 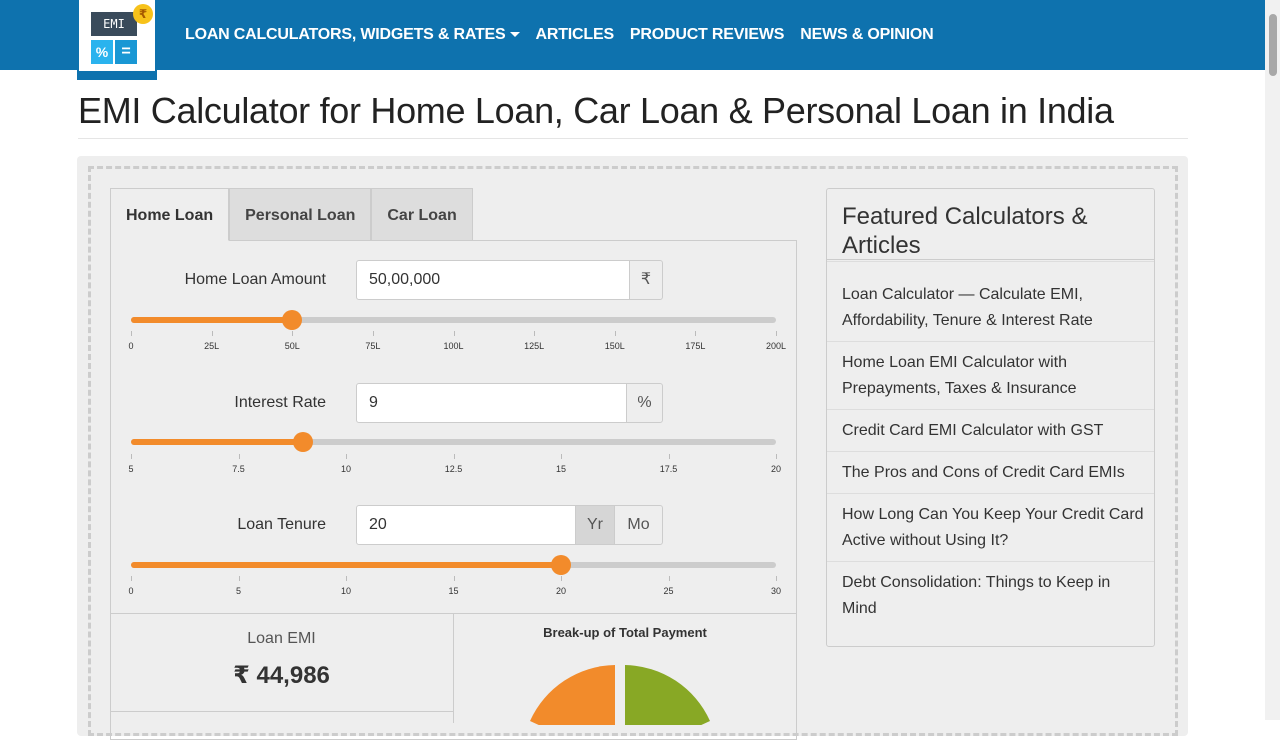 What do you see at coordinates (776, 346) in the screenshot?
I see `slider-tick-label: 200L` at bounding box center [776, 346].